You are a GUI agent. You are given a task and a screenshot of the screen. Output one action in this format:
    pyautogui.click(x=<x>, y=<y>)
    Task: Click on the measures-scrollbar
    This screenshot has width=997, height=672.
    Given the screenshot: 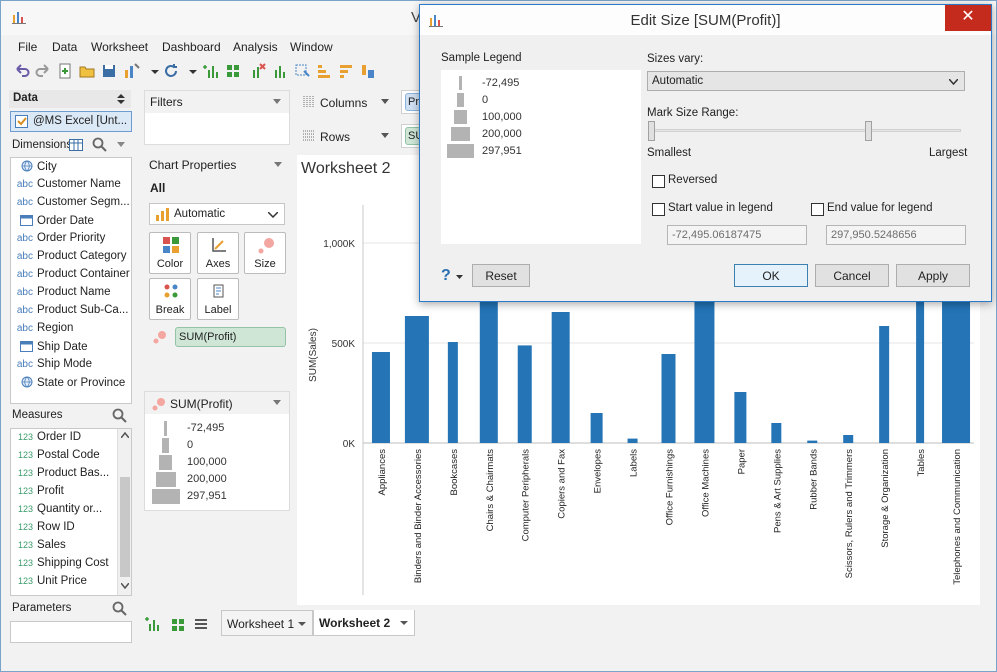 What is the action you would take?
    pyautogui.click(x=124, y=512)
    